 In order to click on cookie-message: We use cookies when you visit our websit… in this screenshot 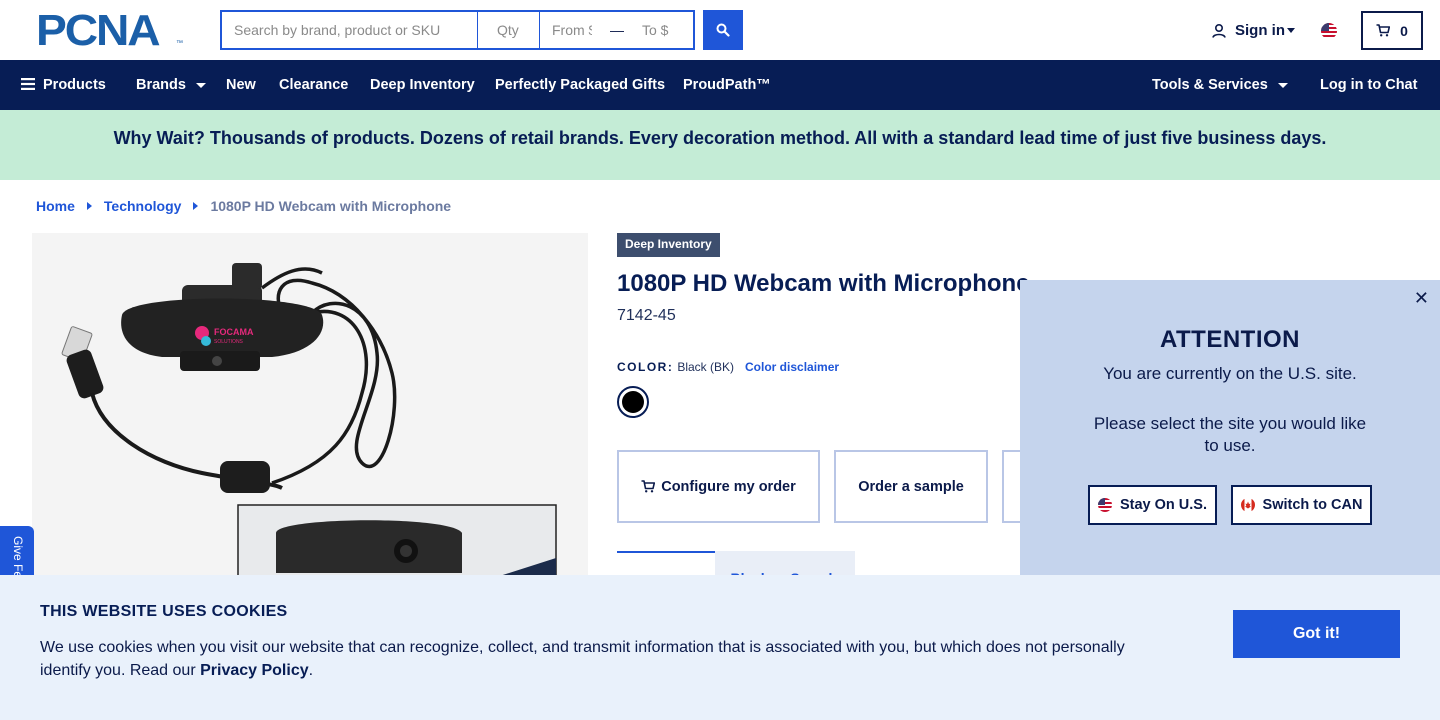, I will do `click(595, 659)`.